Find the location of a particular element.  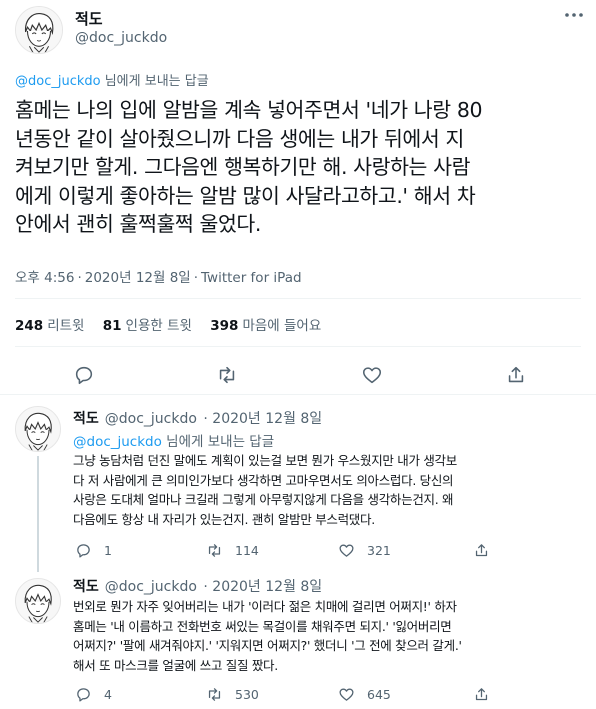

like-button is located at coordinates (372, 375).